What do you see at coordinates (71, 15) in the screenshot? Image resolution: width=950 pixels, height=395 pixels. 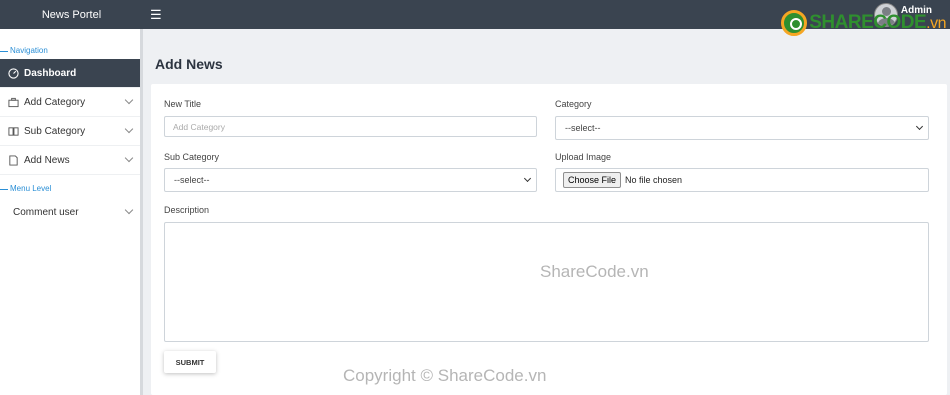 I see `brand-title: News Portel` at bounding box center [71, 15].